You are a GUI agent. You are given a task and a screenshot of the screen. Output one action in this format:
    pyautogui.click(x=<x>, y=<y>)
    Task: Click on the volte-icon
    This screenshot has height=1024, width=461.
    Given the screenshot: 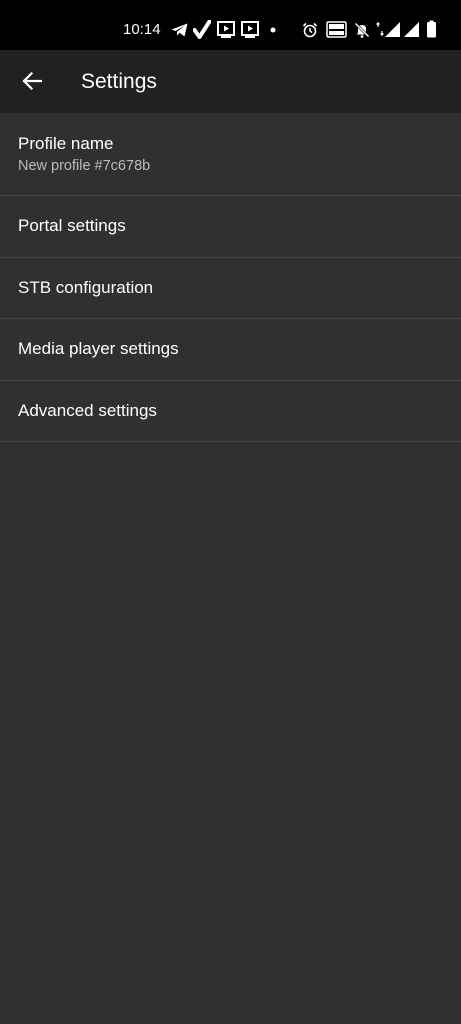 What is the action you would take?
    pyautogui.click(x=336, y=29)
    